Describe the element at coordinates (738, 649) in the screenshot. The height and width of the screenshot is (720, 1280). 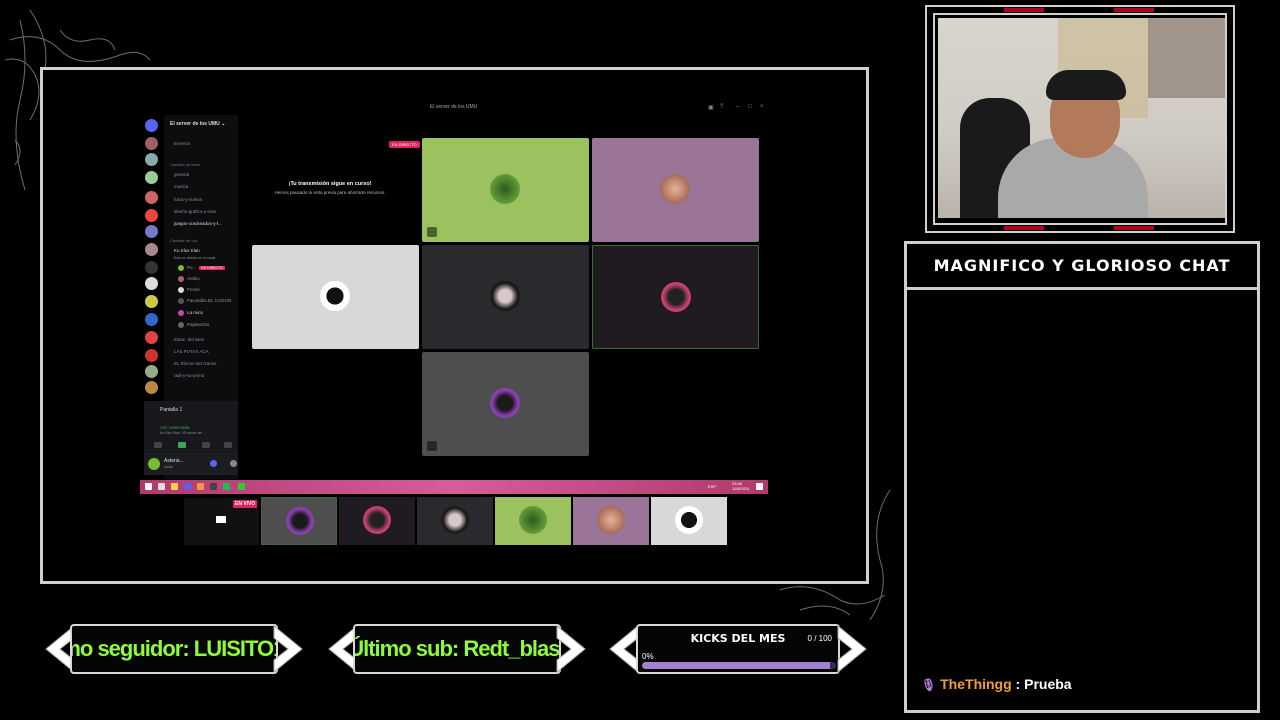
I see `kicks-goal-body: KICKS DEL MES 0 / 100 0%` at that location.